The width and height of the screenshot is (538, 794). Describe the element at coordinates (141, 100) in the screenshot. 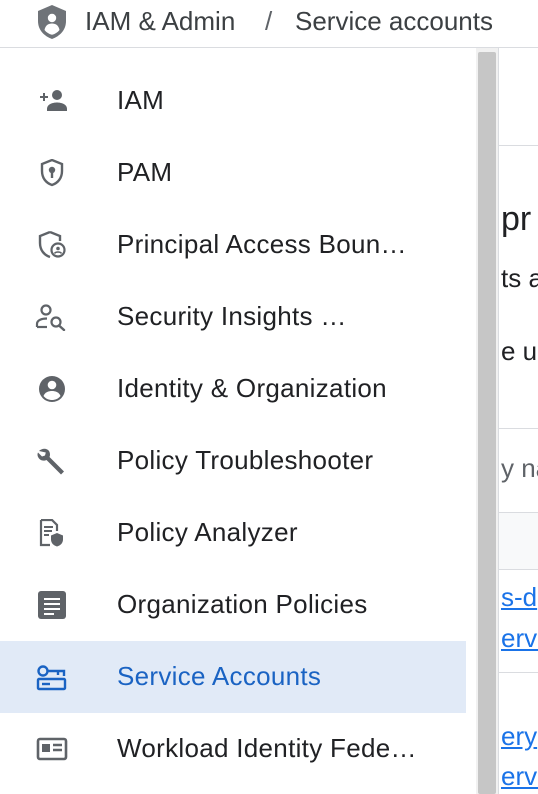

I see `sidebar-item-label: IAM` at that location.